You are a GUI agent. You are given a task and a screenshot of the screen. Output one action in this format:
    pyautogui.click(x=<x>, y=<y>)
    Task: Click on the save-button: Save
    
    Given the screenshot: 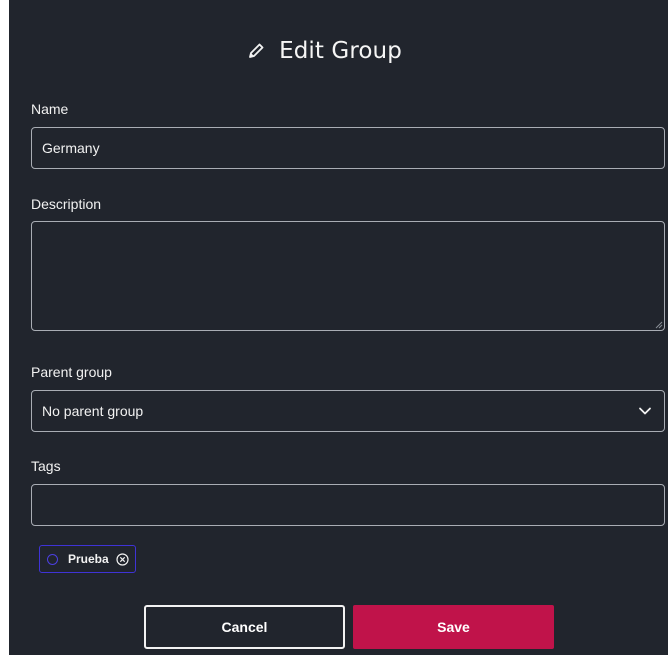 What is the action you would take?
    pyautogui.click(x=453, y=627)
    